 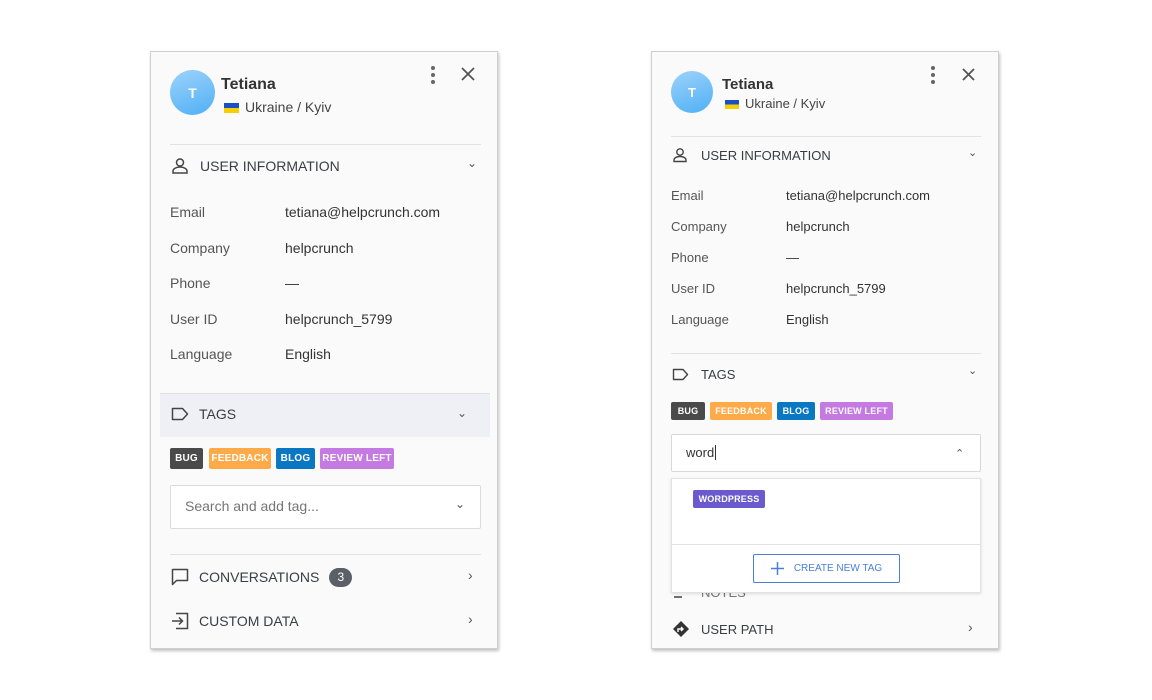 What do you see at coordinates (259, 577) in the screenshot?
I see `section-title: CONVERSATIONS` at bounding box center [259, 577].